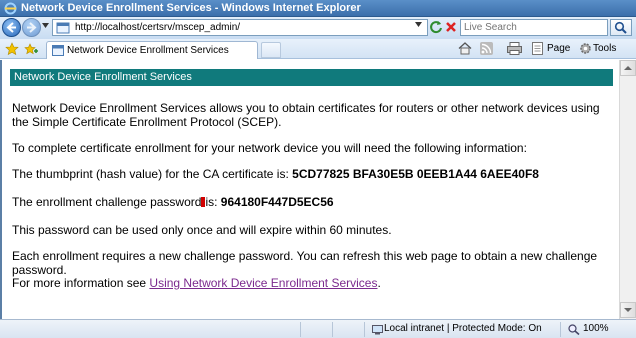 The height and width of the screenshot is (338, 636). I want to click on history-dropdown-icon, so click(45, 25).